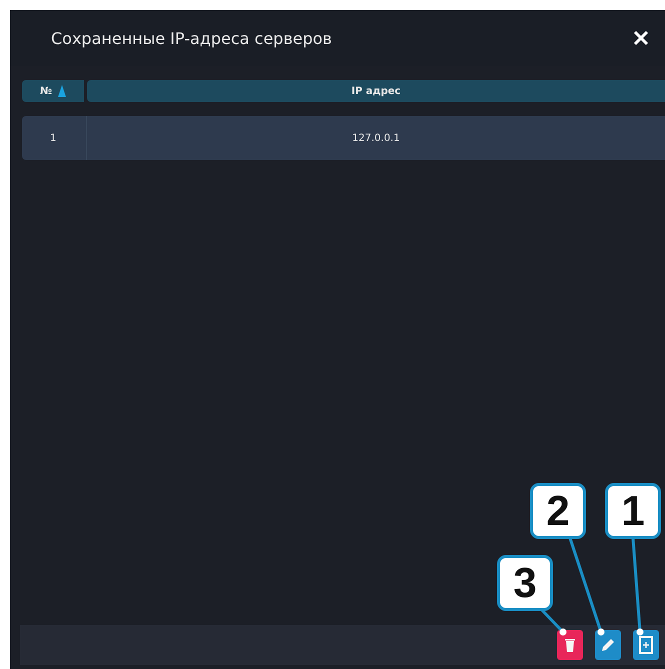  What do you see at coordinates (53, 91) in the screenshot?
I see `column-header: №` at bounding box center [53, 91].